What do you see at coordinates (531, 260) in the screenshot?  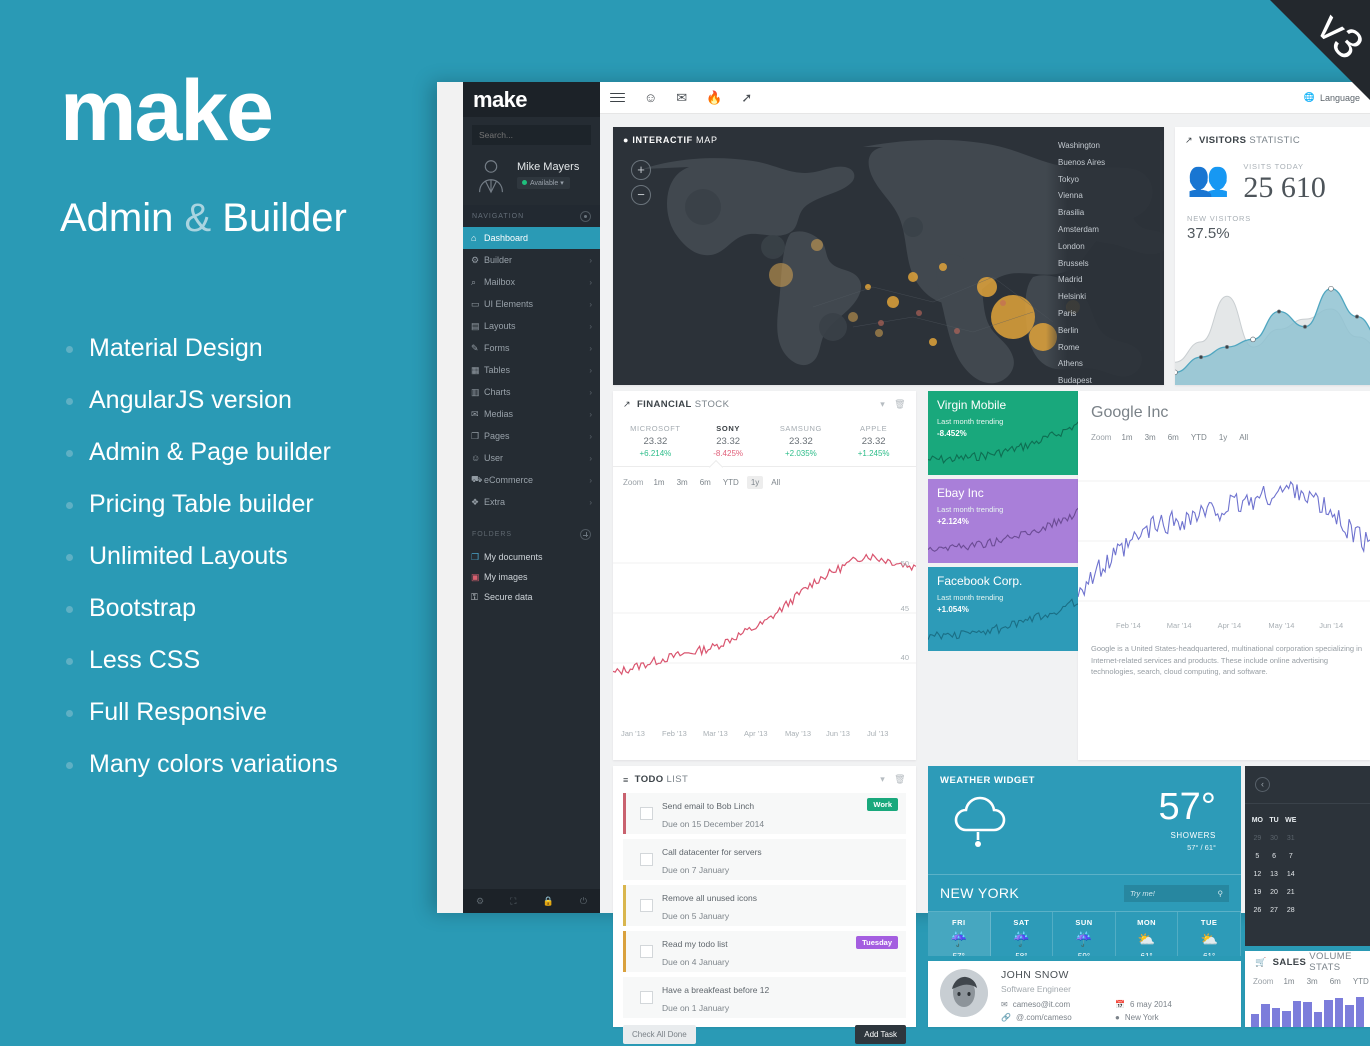 I see `sidebar-item-builder: ⚙ Builder ›` at bounding box center [531, 260].